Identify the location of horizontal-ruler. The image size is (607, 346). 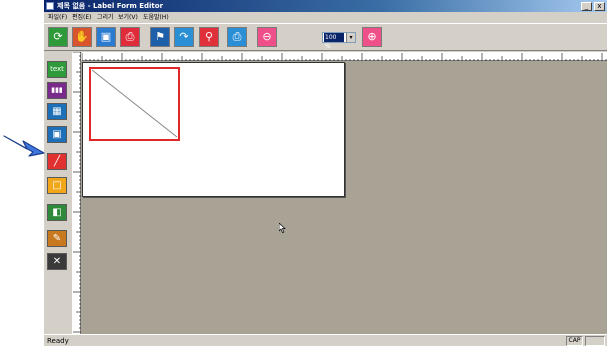
(344, 56).